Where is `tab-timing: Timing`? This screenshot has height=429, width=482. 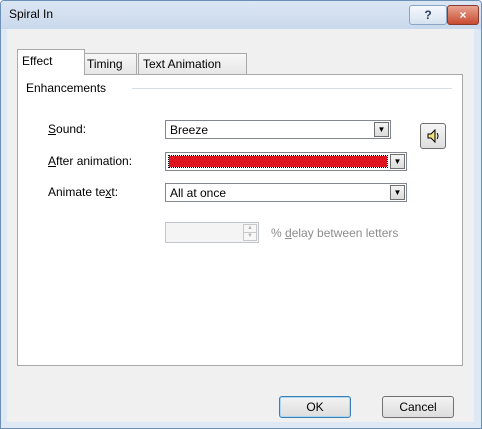 tab-timing: Timing is located at coordinates (109, 63).